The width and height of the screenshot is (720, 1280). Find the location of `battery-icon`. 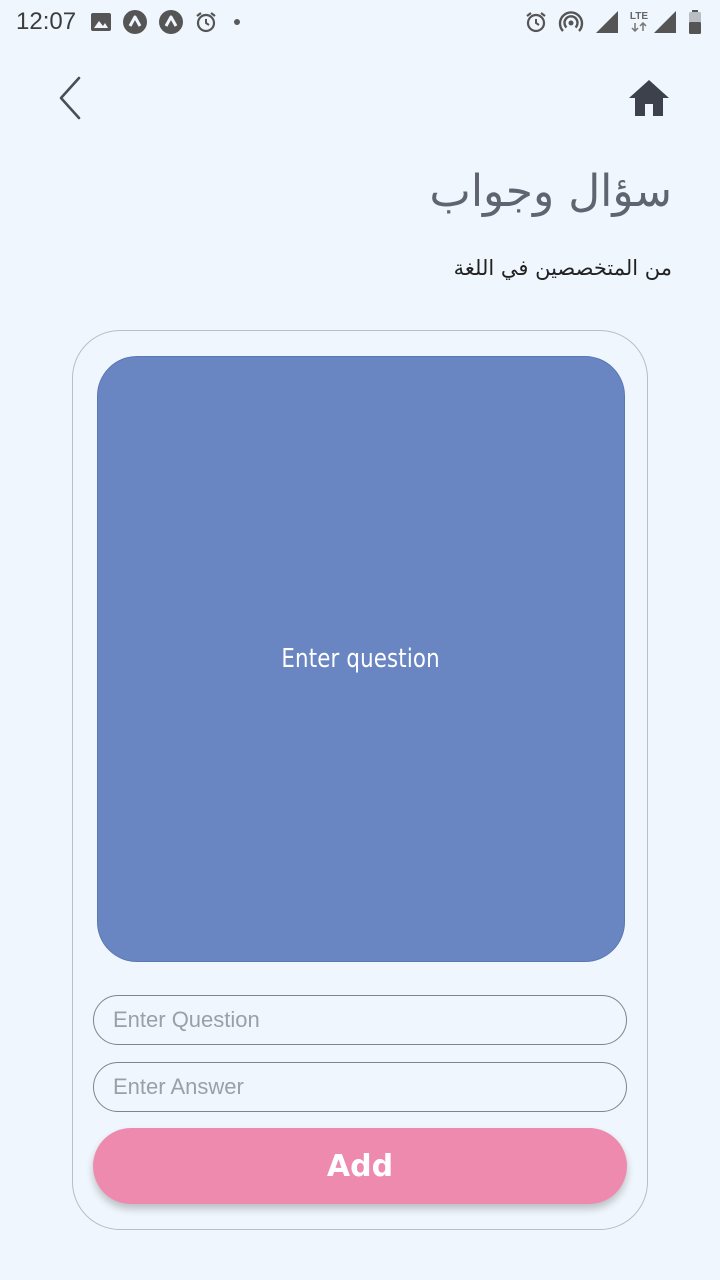

battery-icon is located at coordinates (695, 22).